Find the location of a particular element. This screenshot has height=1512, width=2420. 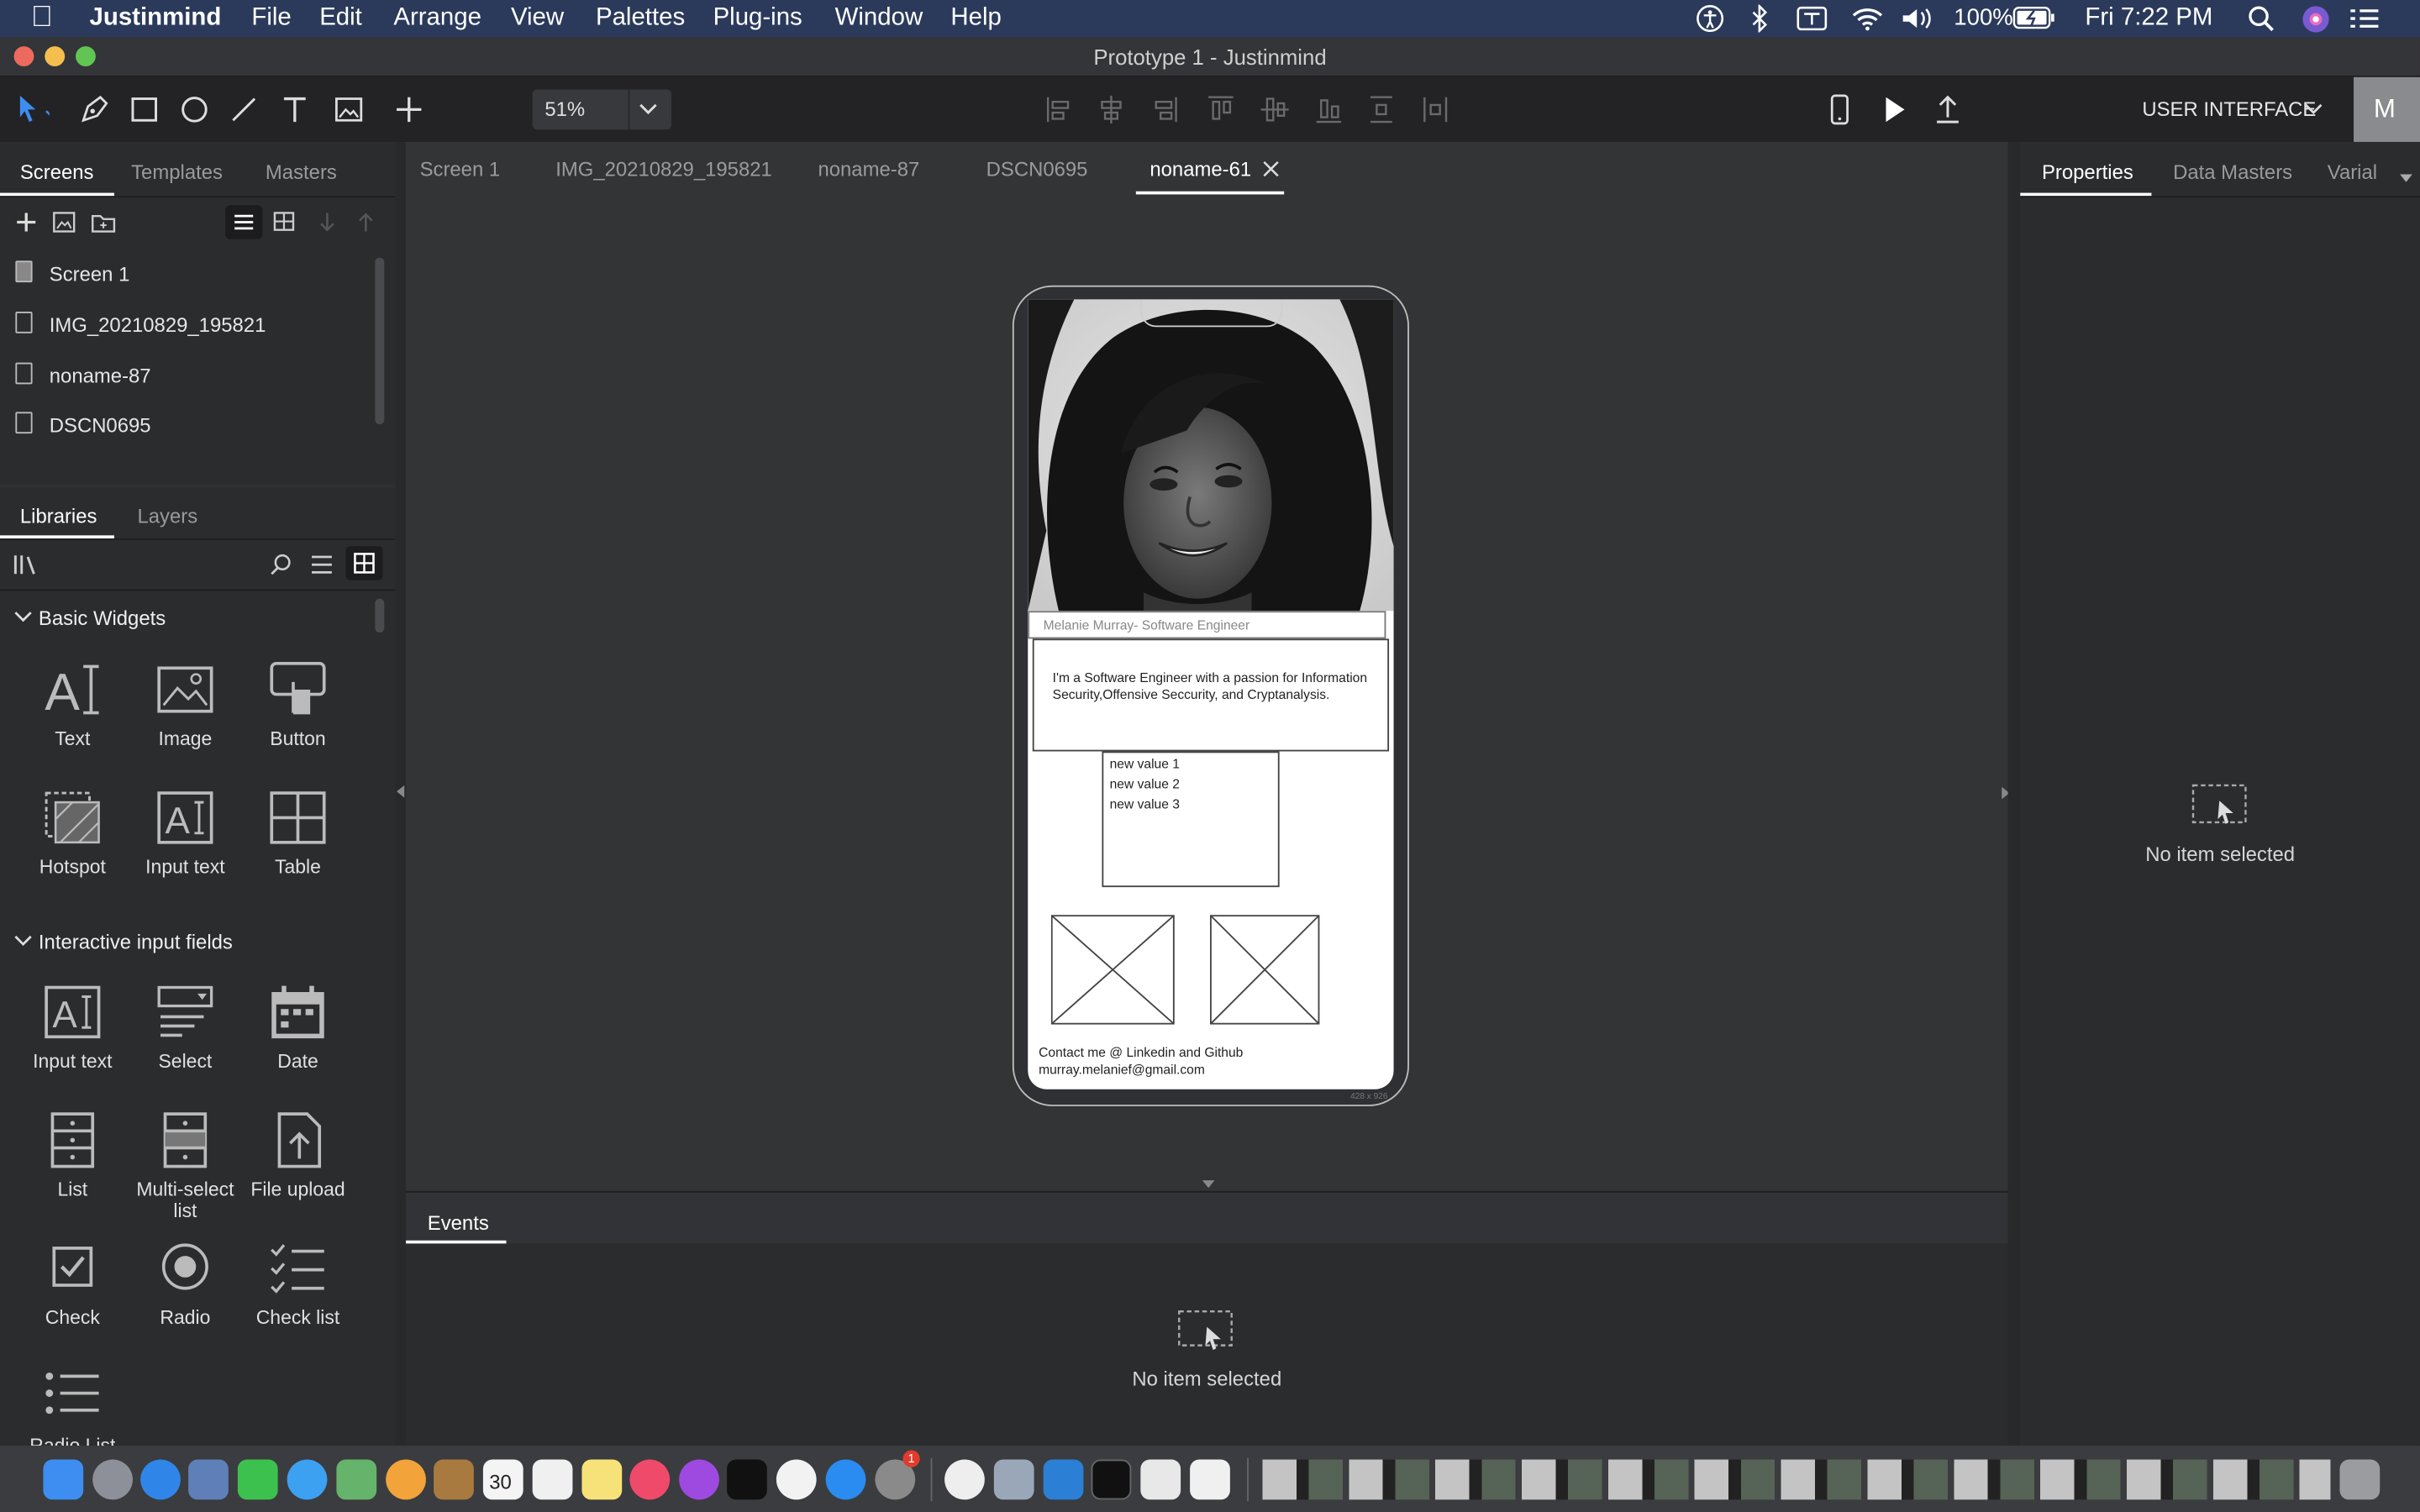

distribute-horizontal-icon is located at coordinates (1437, 109).